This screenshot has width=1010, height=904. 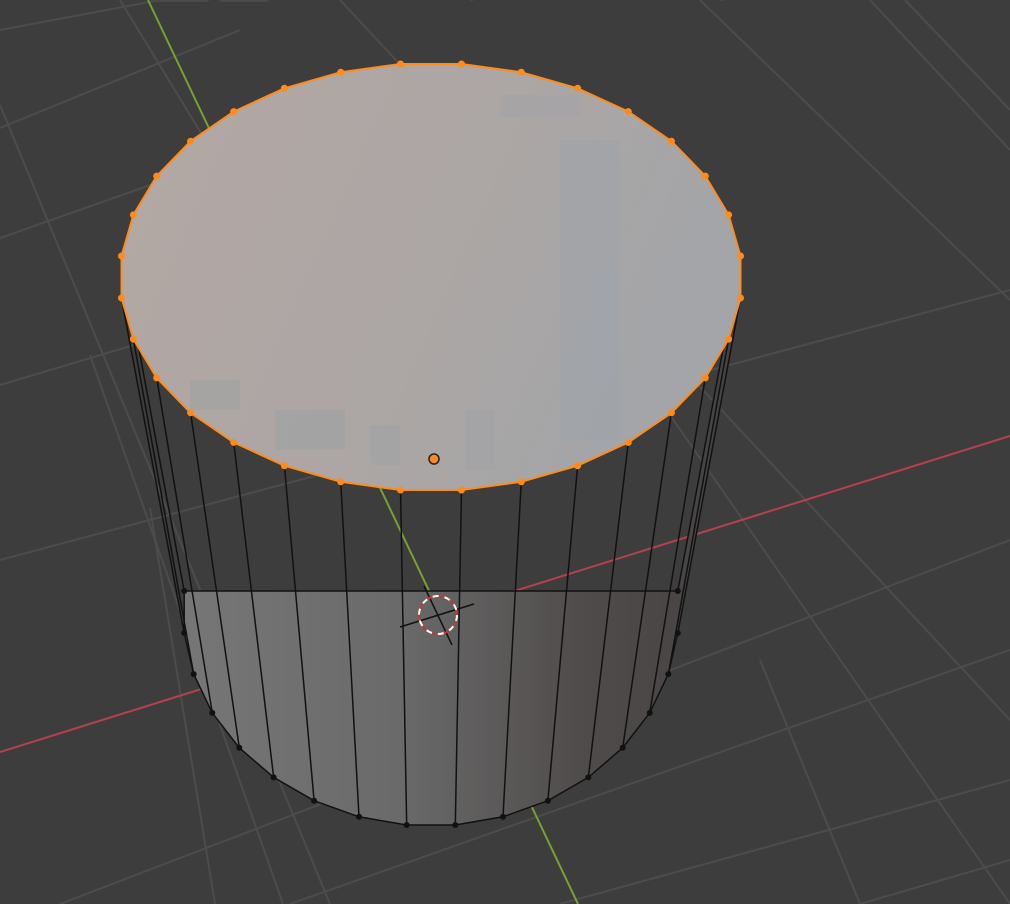 What do you see at coordinates (434, 459) in the screenshot?
I see `face-center-dot` at bounding box center [434, 459].